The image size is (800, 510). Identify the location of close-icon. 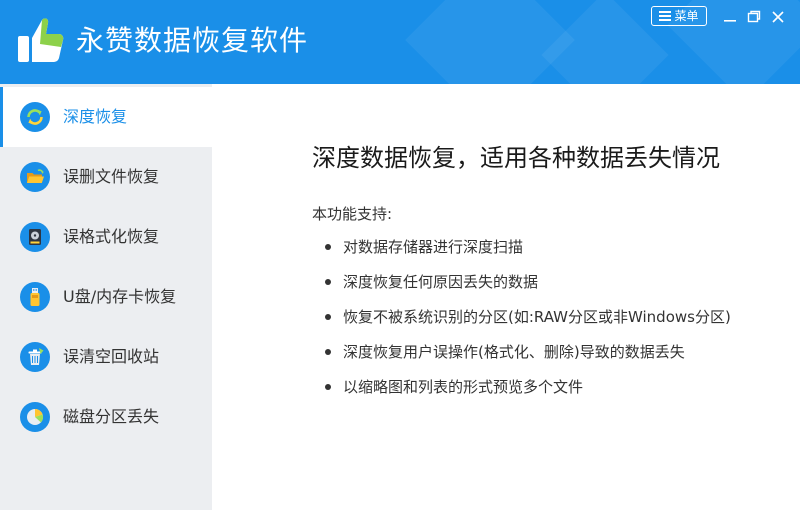
(778, 17).